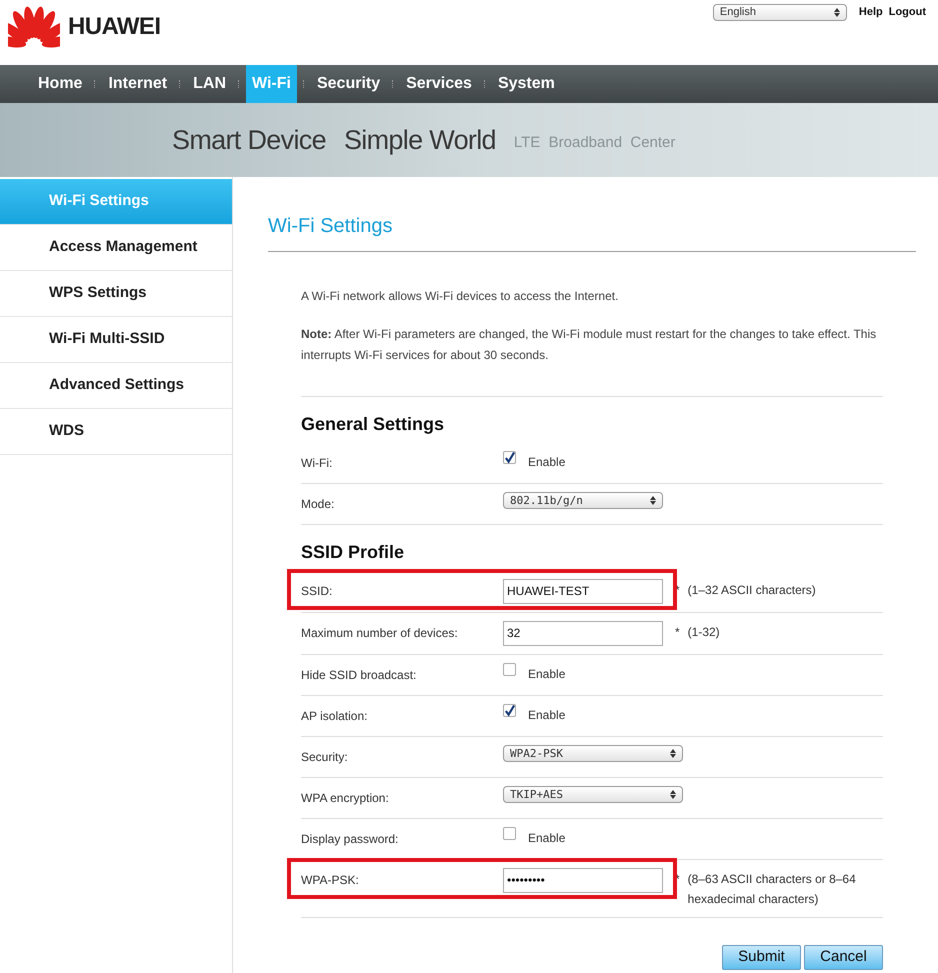  Describe the element at coordinates (116, 432) in the screenshot. I see `sidebar-item: WDS` at that location.